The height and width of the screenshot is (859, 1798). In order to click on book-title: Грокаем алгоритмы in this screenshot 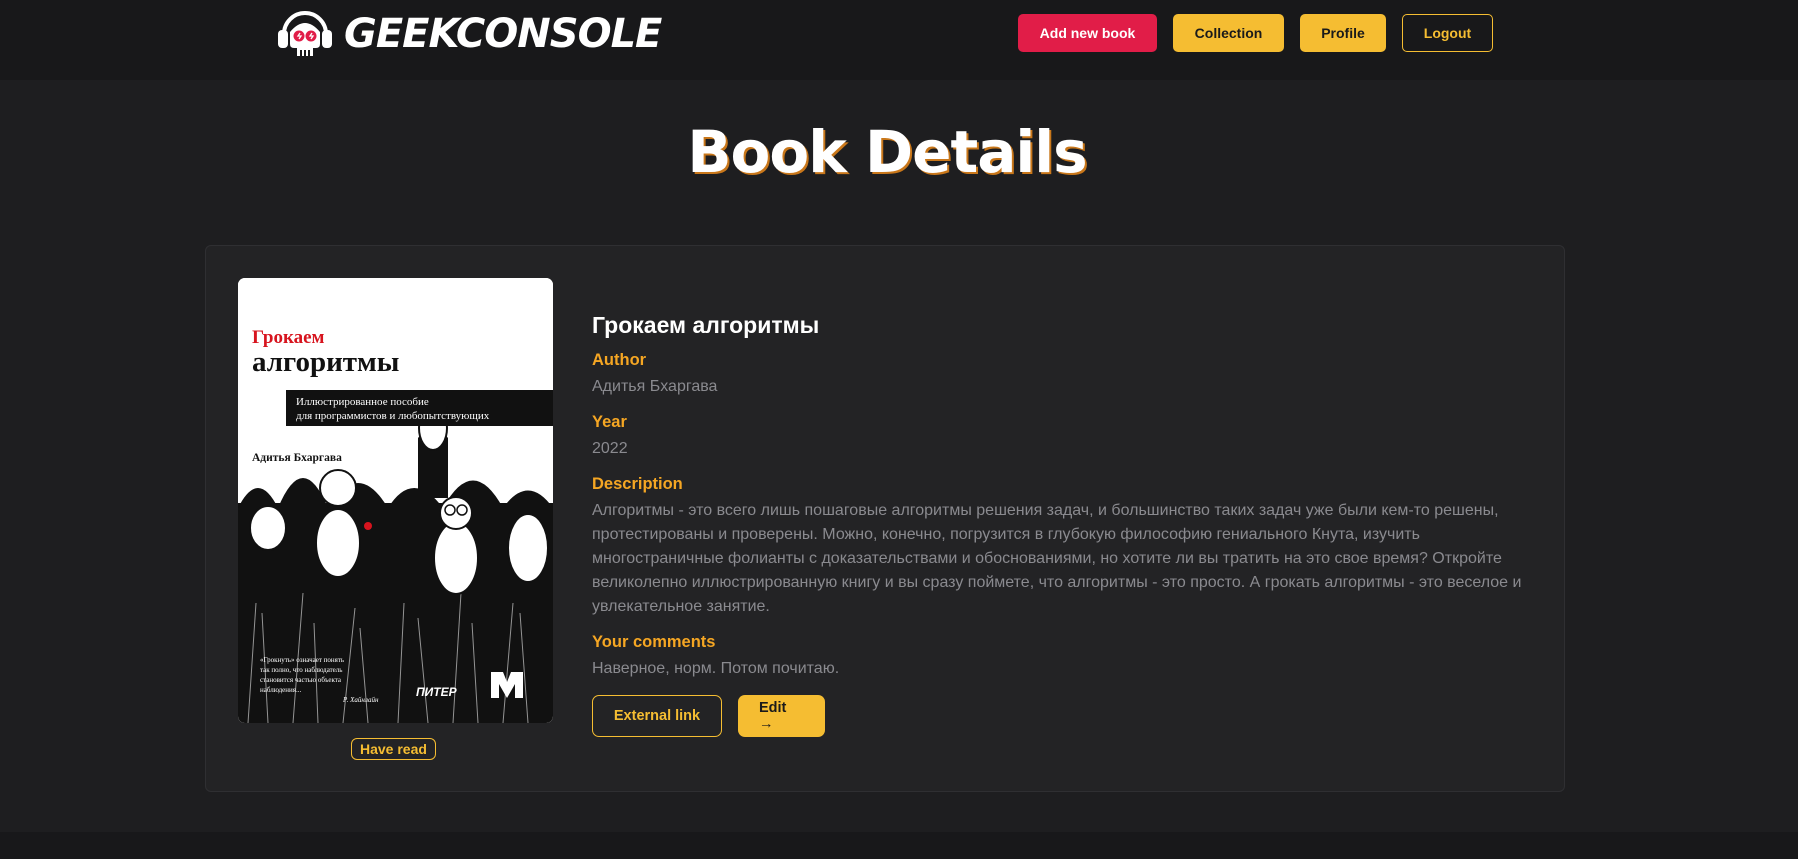, I will do `click(706, 325)`.